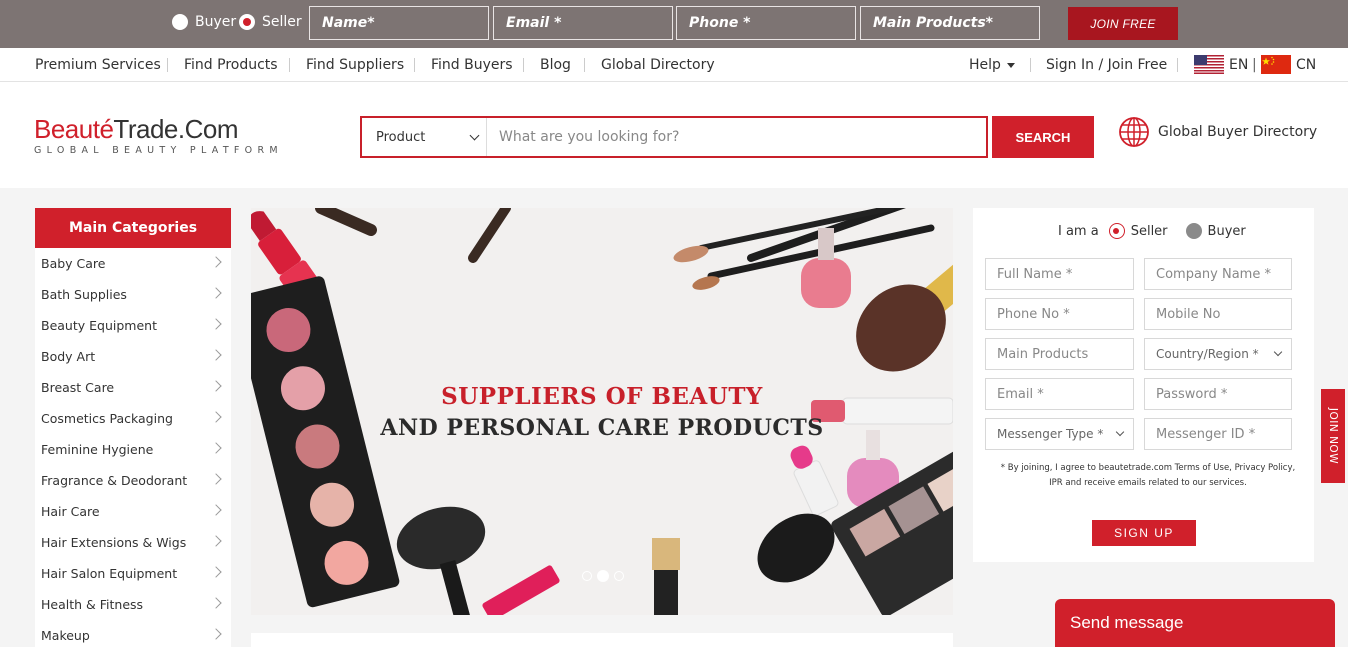 The image size is (1348, 647). What do you see at coordinates (1276, 64) in the screenshot?
I see `cn-flag-icon` at bounding box center [1276, 64].